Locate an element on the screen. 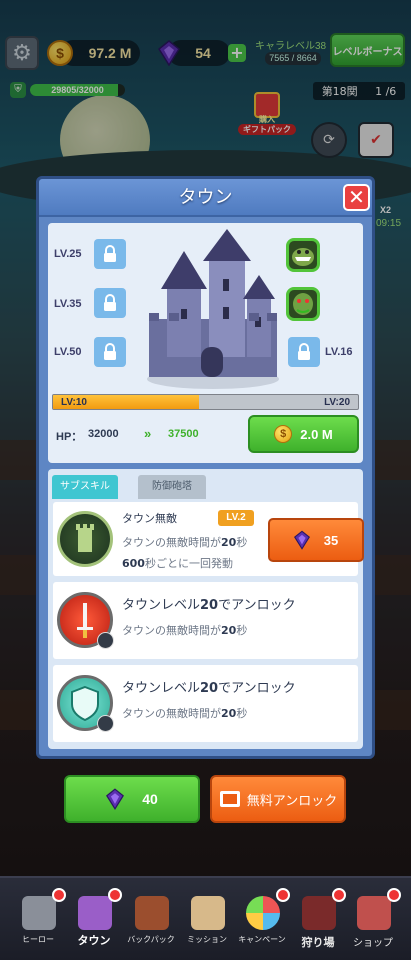 The image size is (411, 960). skill-title: タウン無敵 is located at coordinates (149, 518).